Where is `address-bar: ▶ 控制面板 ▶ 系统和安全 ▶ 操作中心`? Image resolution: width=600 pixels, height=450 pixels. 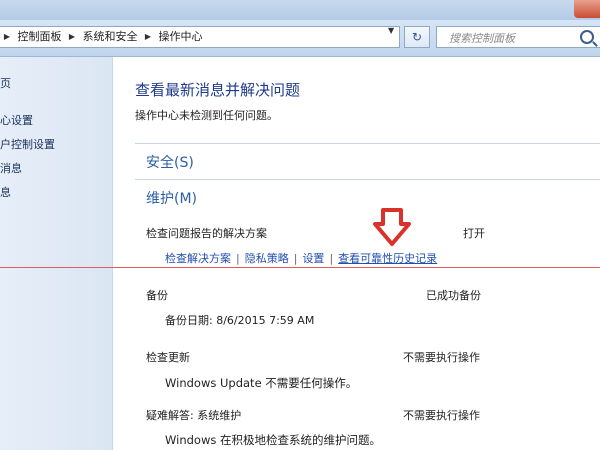
address-bar: ▶ 控制面板 ▶ 系统和安全 ▶ 操作中心 is located at coordinates (200, 37).